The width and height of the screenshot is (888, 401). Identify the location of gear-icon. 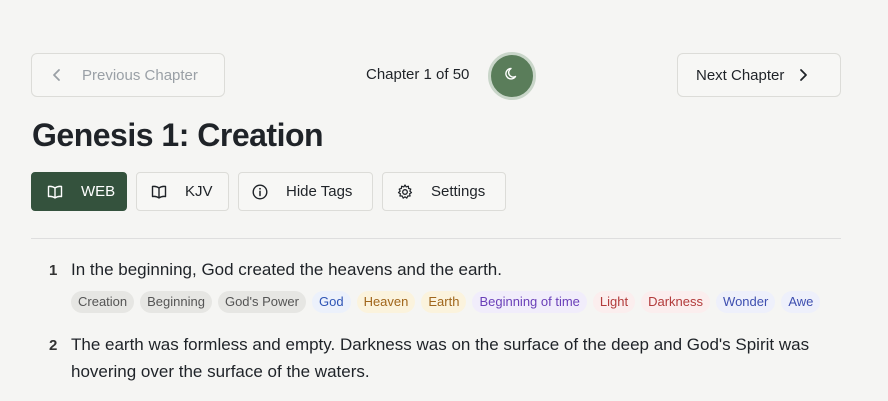
(405, 191).